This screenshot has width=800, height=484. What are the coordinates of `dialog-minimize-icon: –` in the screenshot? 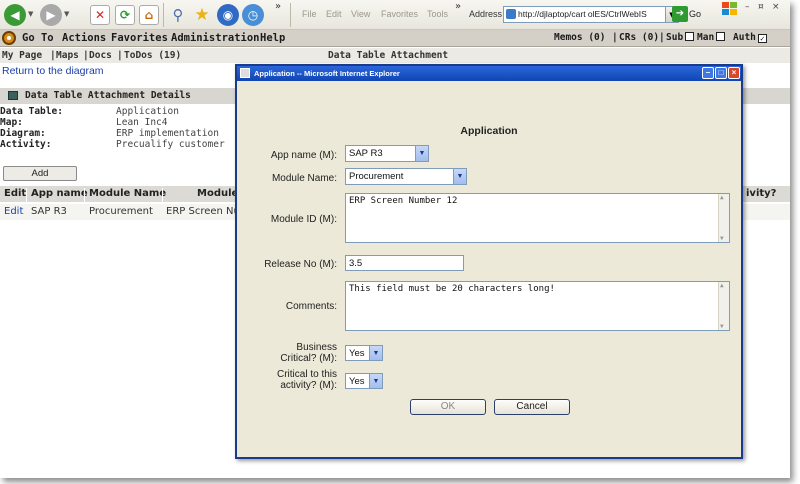 It's located at (708, 73).